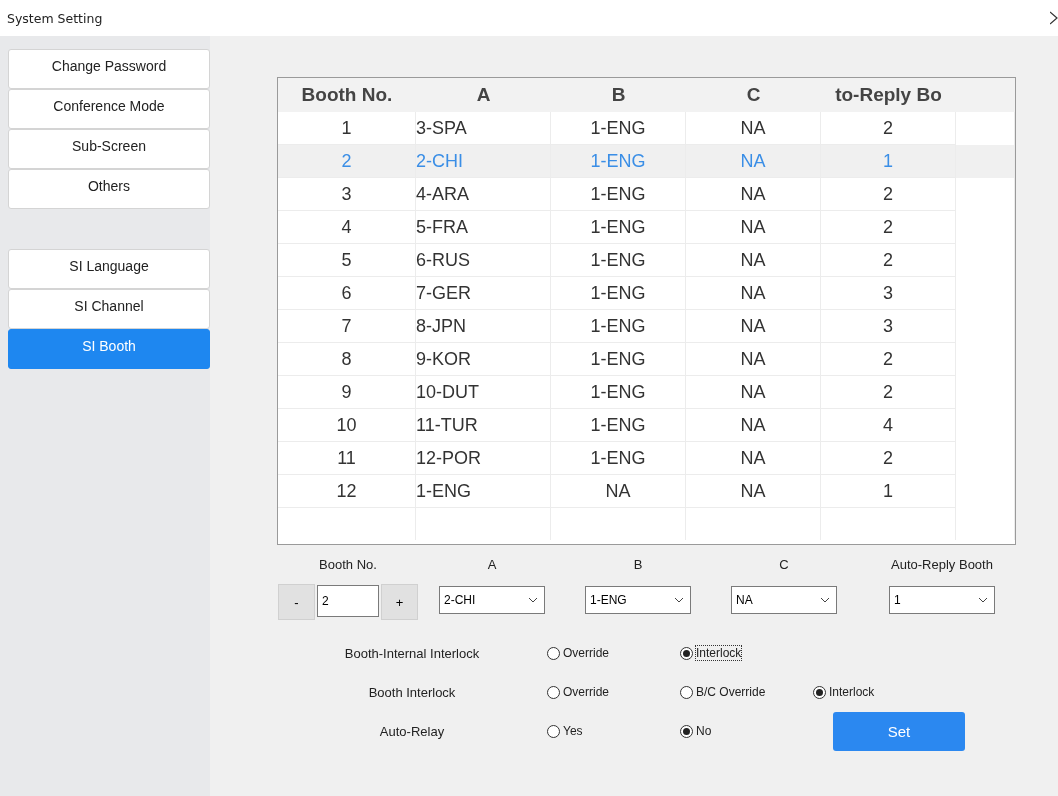  What do you see at coordinates (646, 293) in the screenshot?
I see `table-row: 6 7-GER 1-ENG NA 3` at bounding box center [646, 293].